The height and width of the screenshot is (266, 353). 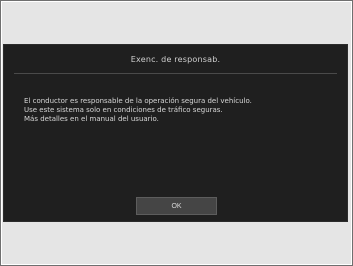 What do you see at coordinates (175, 73) in the screenshot?
I see `dialog-divider` at bounding box center [175, 73].